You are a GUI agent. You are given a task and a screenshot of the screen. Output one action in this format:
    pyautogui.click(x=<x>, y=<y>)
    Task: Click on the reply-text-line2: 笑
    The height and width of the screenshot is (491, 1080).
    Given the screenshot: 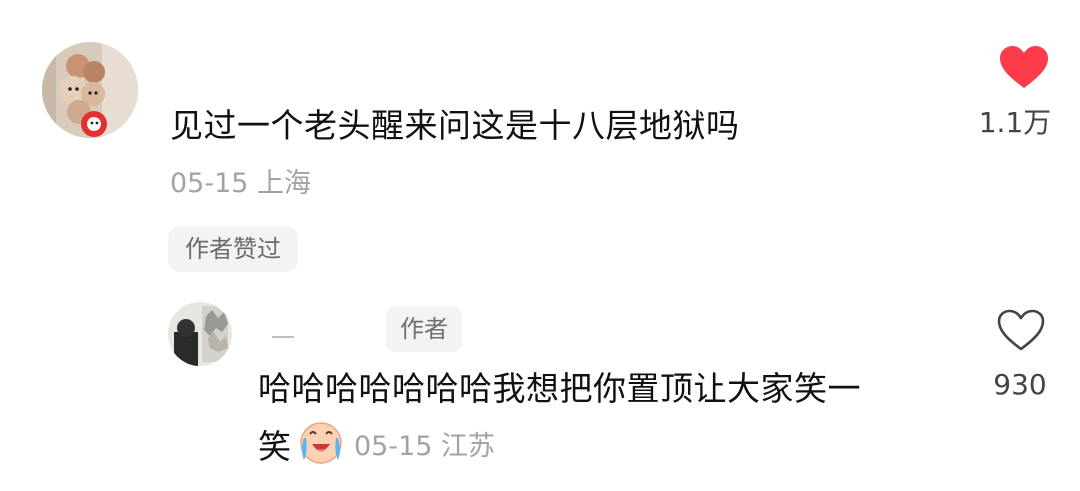 What is the action you would take?
    pyautogui.click(x=274, y=446)
    